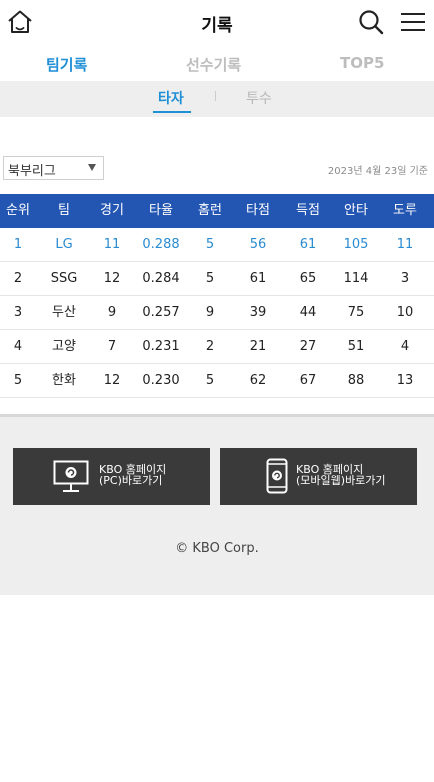  I want to click on record-type-tabs: 팀기록 선수기록 TOP5, so click(217, 65).